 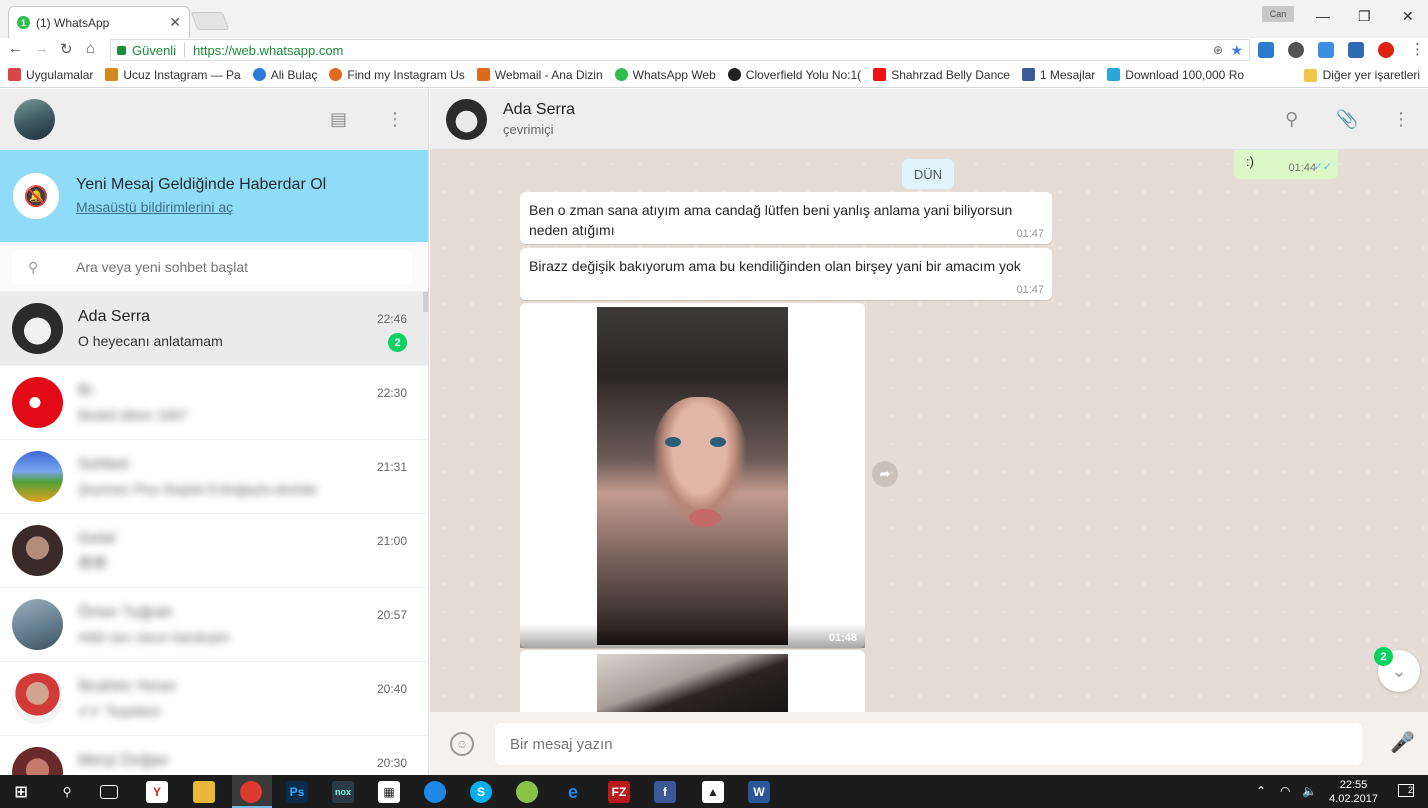 I want to click on bookmark-item: Find my Instagram Us, so click(x=397, y=75).